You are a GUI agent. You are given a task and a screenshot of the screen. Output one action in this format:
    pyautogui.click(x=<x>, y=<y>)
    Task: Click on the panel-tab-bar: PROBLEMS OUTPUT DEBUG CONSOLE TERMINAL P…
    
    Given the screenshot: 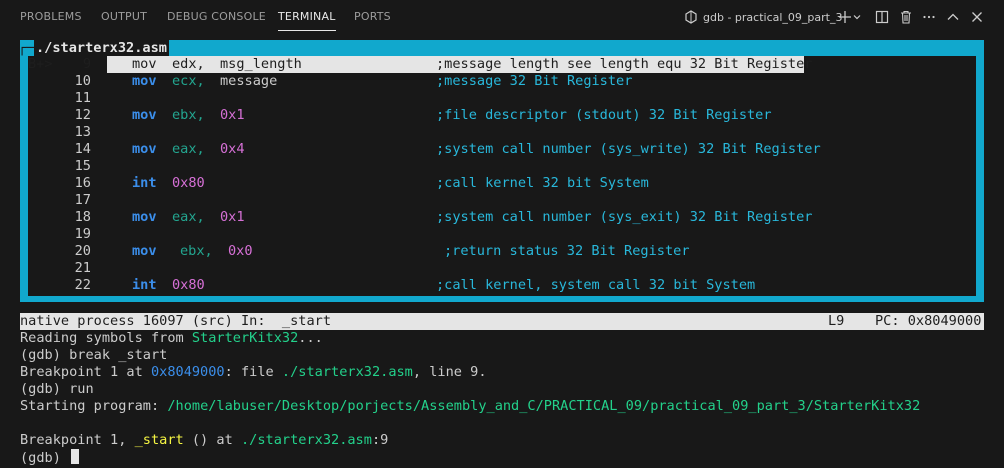 What is the action you would take?
    pyautogui.click(x=502, y=17)
    